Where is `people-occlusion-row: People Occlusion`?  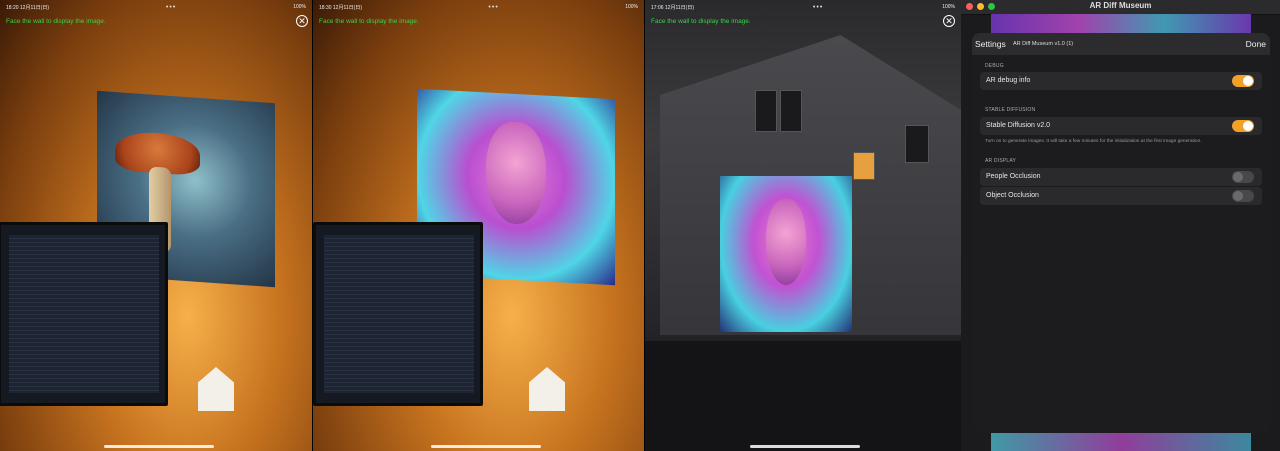
people-occlusion-row: People Occlusion is located at coordinates (1121, 177).